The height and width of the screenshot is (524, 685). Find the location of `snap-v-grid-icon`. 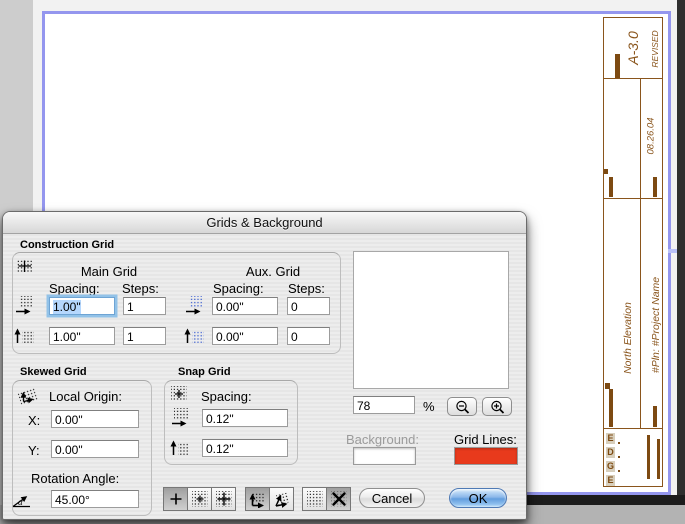

snap-v-grid-icon is located at coordinates (180, 449).